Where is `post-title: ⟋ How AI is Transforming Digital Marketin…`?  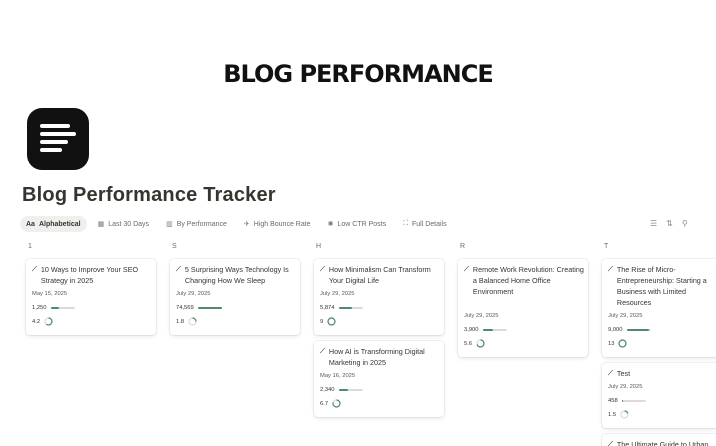
post-title: ⟋ How AI is Transforming Digital Marketin… is located at coordinates (381, 357).